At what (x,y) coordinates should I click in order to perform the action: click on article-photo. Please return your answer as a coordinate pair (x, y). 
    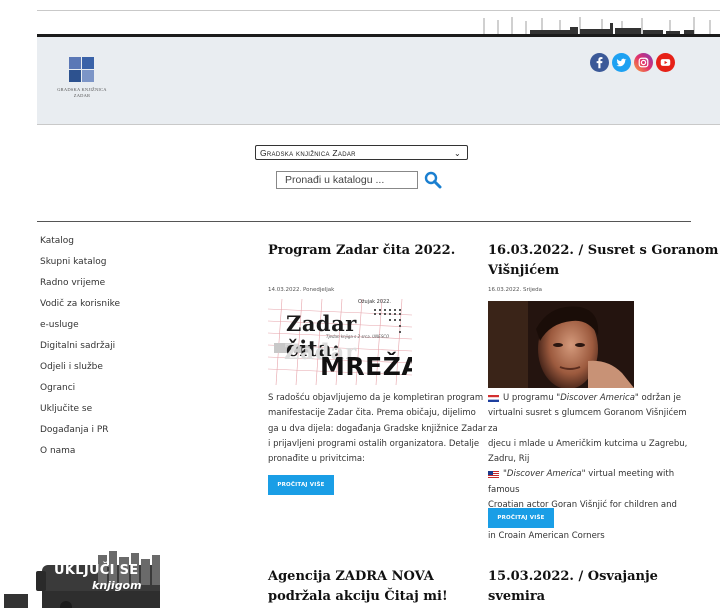
    Looking at the image, I should click on (561, 344).